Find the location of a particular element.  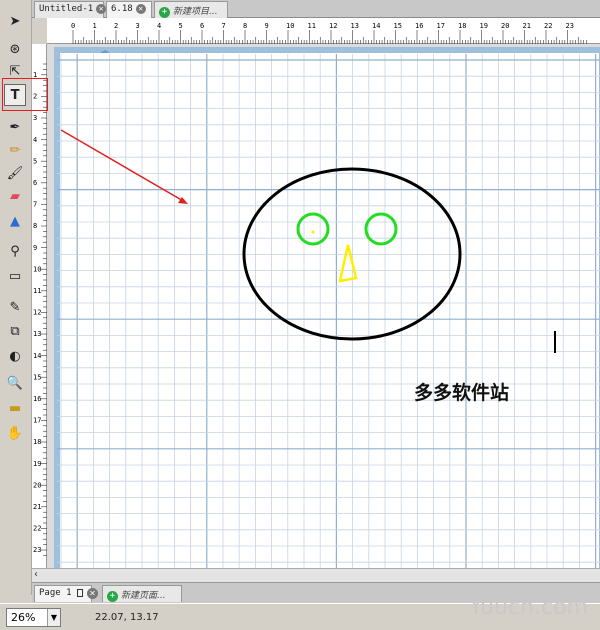

tab-6-18: 6.18 ✕ is located at coordinates (129, 9).